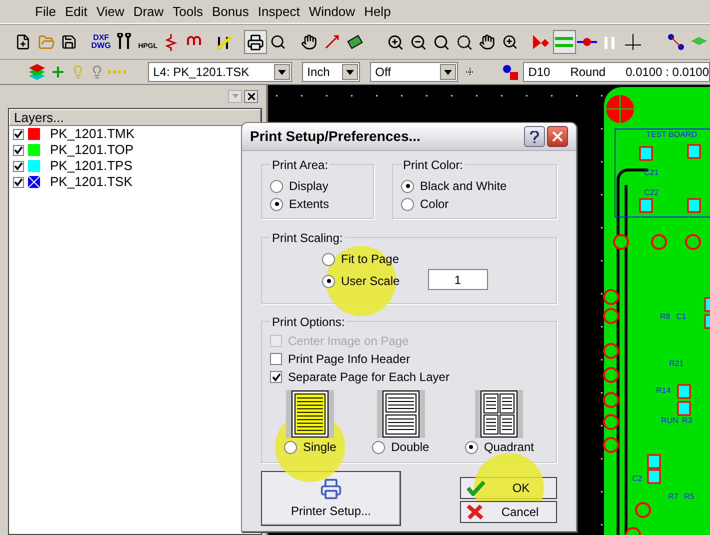 Image resolution: width=710 pixels, height=535 pixels. I want to click on menu-item: Tools, so click(188, 12).